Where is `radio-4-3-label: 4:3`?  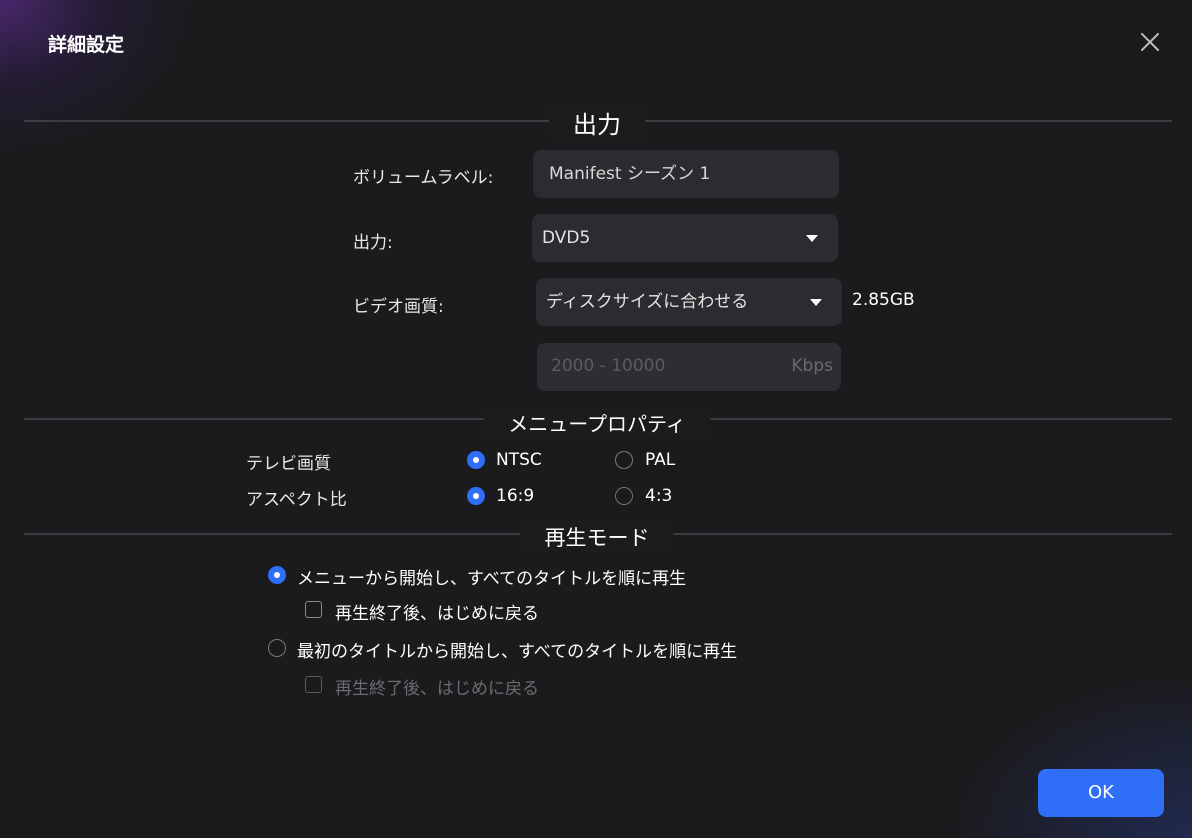 radio-4-3-label: 4:3 is located at coordinates (659, 496).